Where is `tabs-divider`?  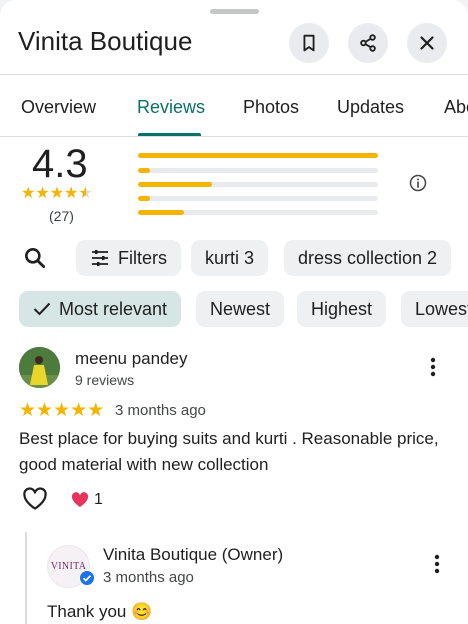 tabs-divider is located at coordinates (234, 136).